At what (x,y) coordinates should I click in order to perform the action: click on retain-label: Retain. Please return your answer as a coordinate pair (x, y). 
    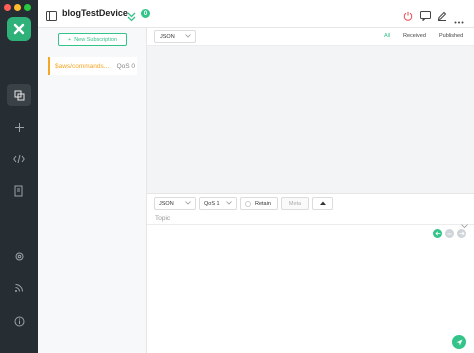
    Looking at the image, I should click on (263, 203).